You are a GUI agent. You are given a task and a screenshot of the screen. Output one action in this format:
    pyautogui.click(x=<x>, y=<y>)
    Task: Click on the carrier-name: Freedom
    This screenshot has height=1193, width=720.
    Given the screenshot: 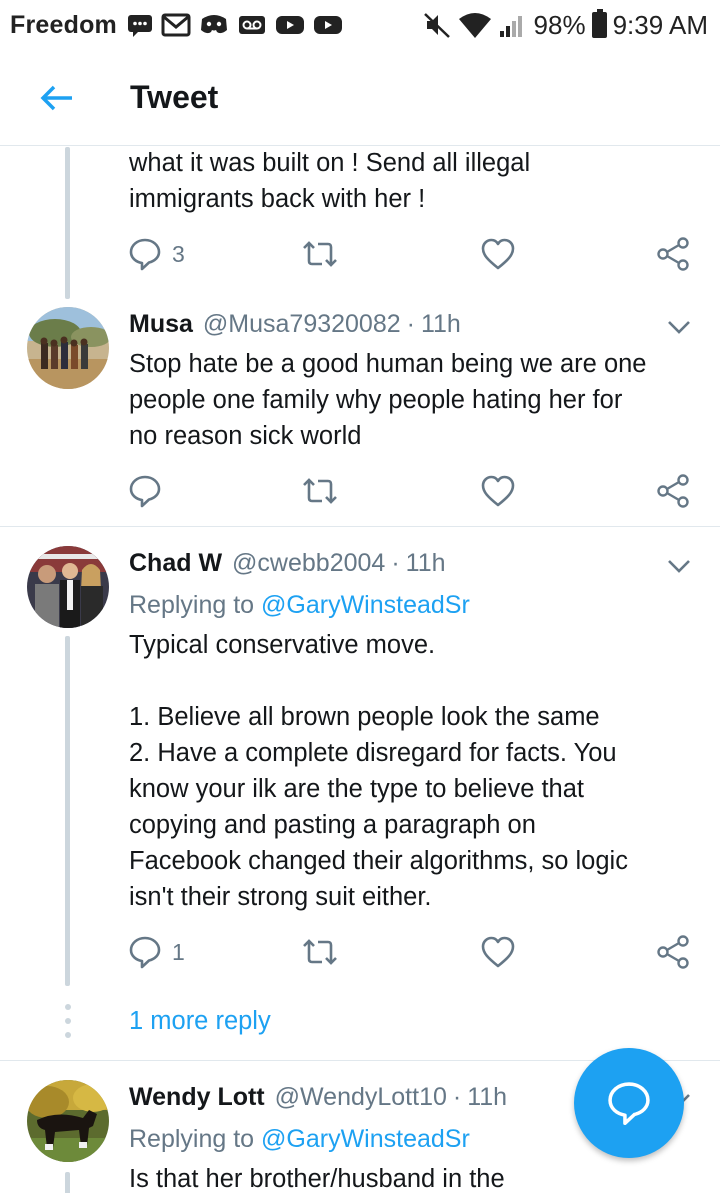 What is the action you would take?
    pyautogui.click(x=63, y=24)
    